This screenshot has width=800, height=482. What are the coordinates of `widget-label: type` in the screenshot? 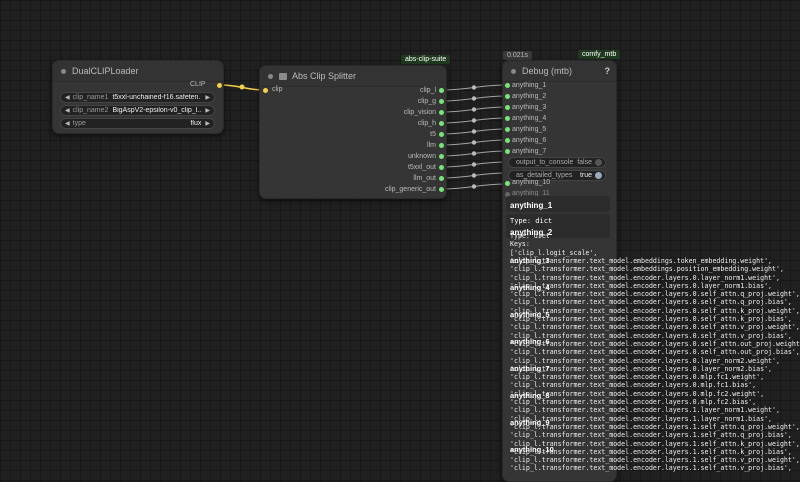 It's located at (79, 123).